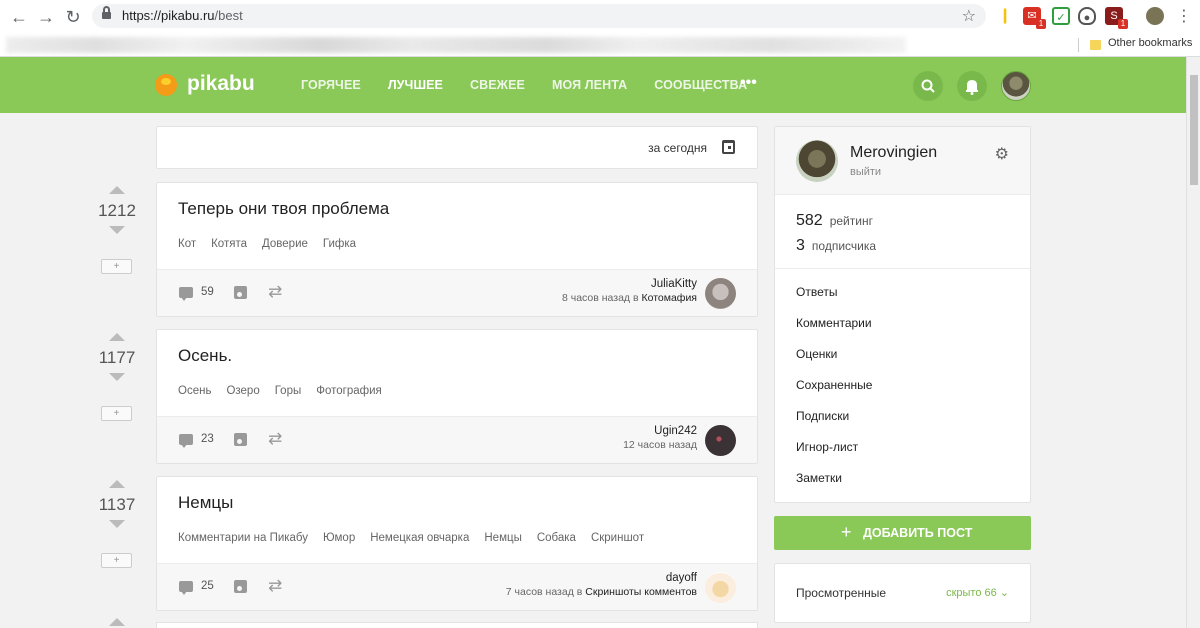  What do you see at coordinates (73, 17) in the screenshot?
I see `reload-icon: ↻` at bounding box center [73, 17].